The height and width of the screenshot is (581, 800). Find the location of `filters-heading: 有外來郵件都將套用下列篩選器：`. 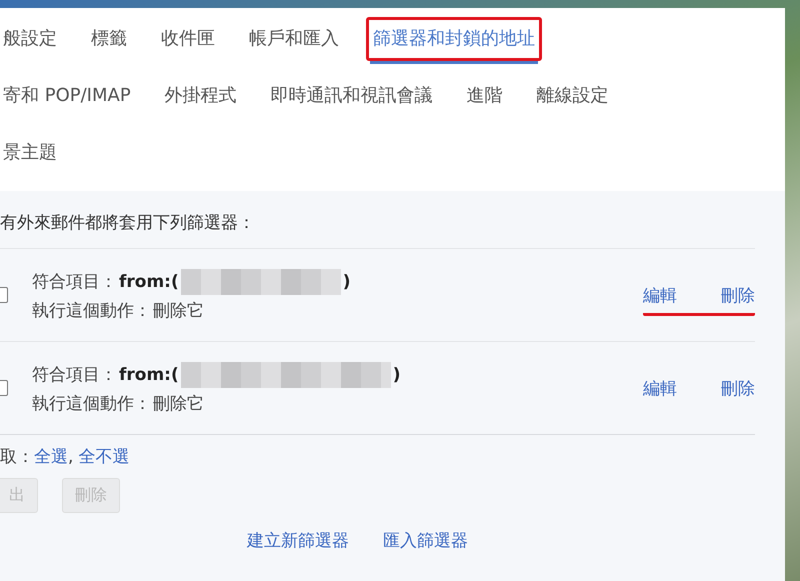

filters-heading: 有外來郵件都將套用下列篩選器： is located at coordinates (128, 223).